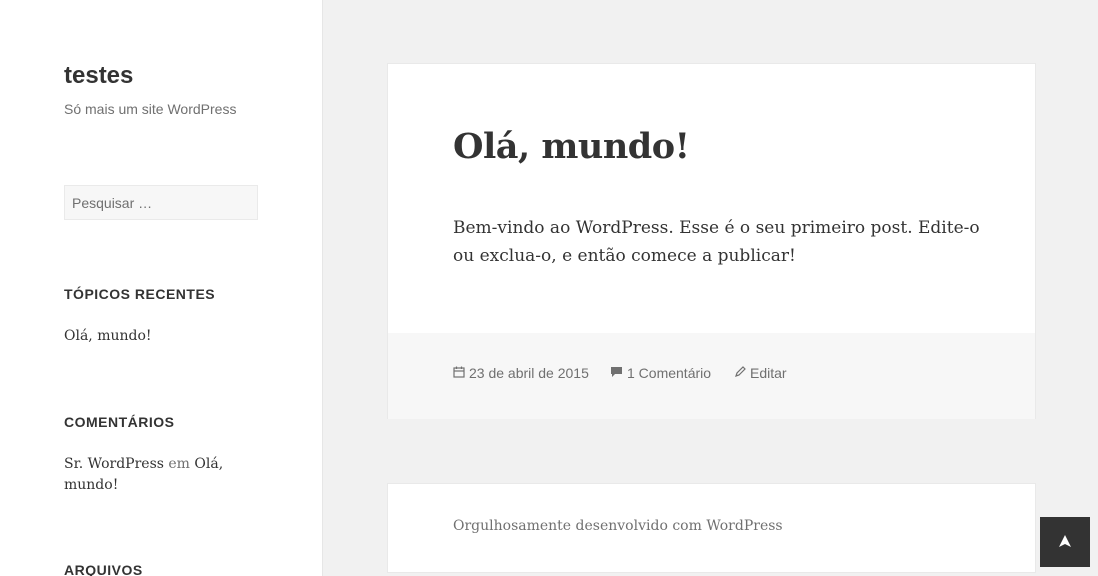  I want to click on recent-posts-title: TÓPICOS RECENTES, so click(140, 294).